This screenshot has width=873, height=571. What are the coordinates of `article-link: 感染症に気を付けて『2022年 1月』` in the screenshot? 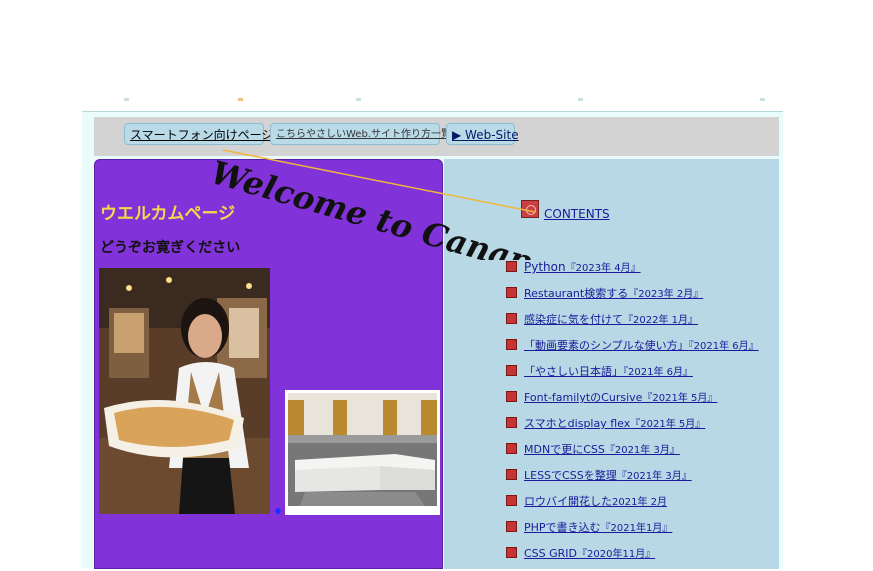 It's located at (611, 319).